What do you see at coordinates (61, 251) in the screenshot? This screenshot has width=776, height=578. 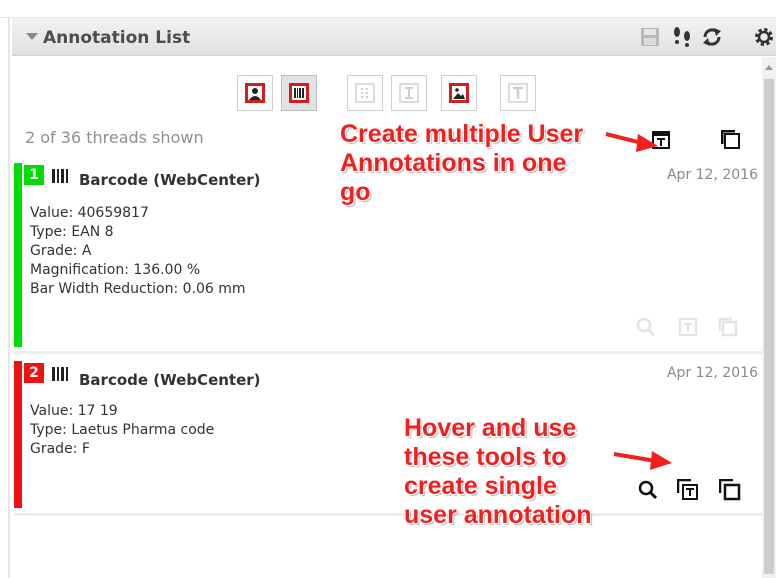 I see `thread-detail-line: Grade: A` at bounding box center [61, 251].